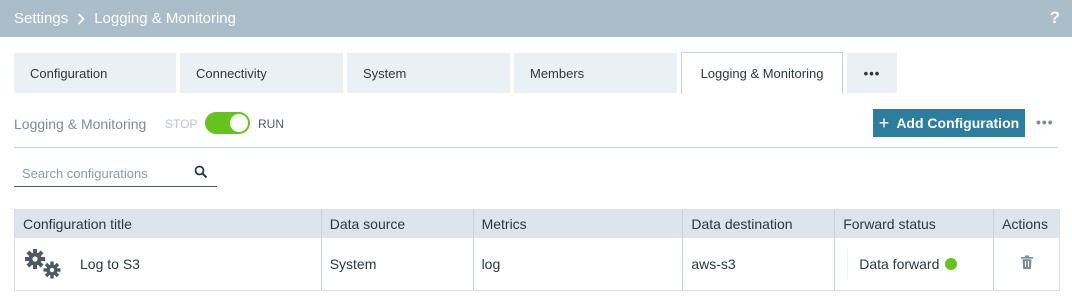 Image resolution: width=1072 pixels, height=300 pixels. I want to click on column-header-forward-status: Forward status, so click(915, 224).